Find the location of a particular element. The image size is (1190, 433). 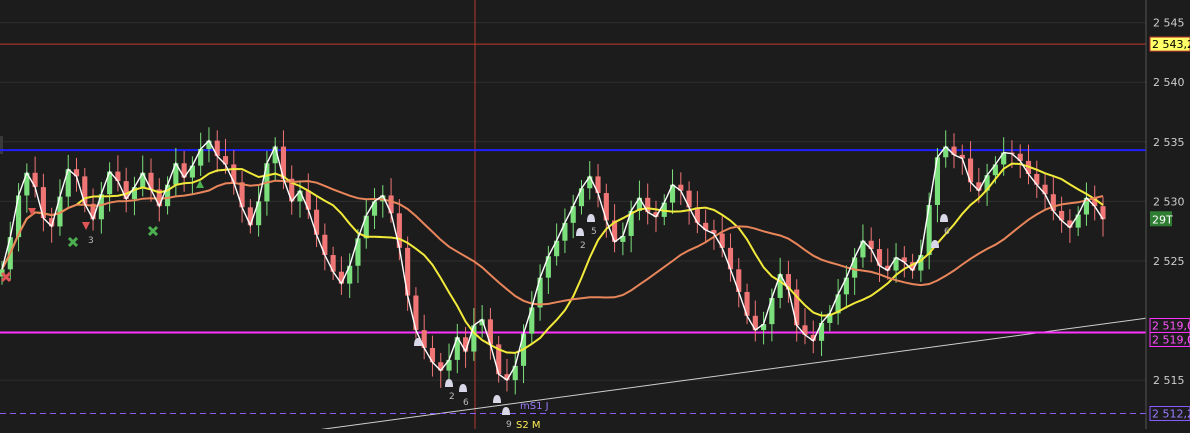

annotation-label: 3 is located at coordinates (91, 241).